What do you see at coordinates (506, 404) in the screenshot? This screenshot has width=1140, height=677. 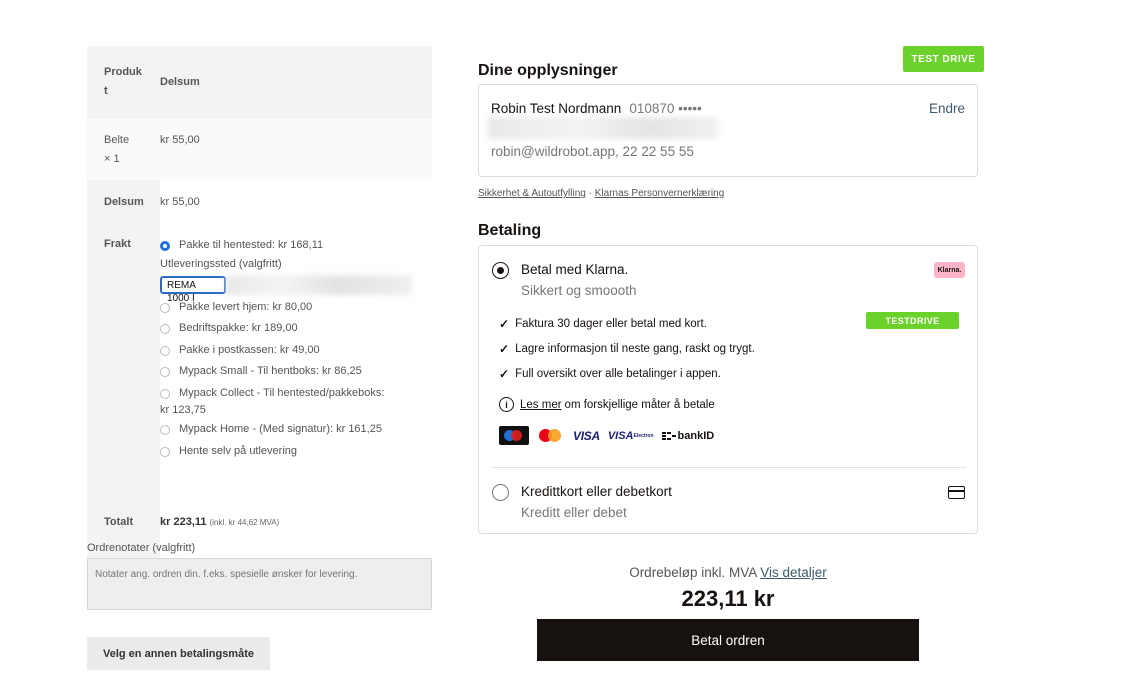 I see `info-icon: i` at bounding box center [506, 404].